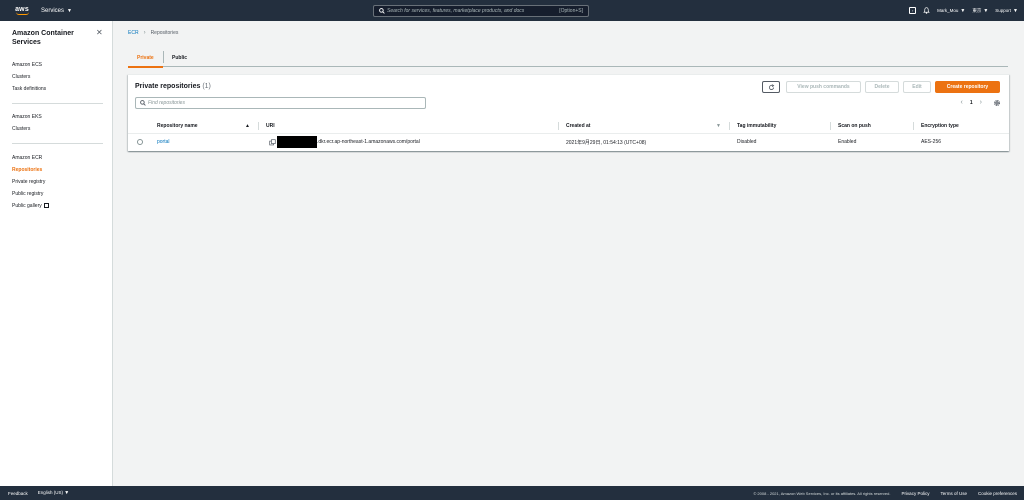  I want to click on global-search: [Option+S], so click(481, 11).